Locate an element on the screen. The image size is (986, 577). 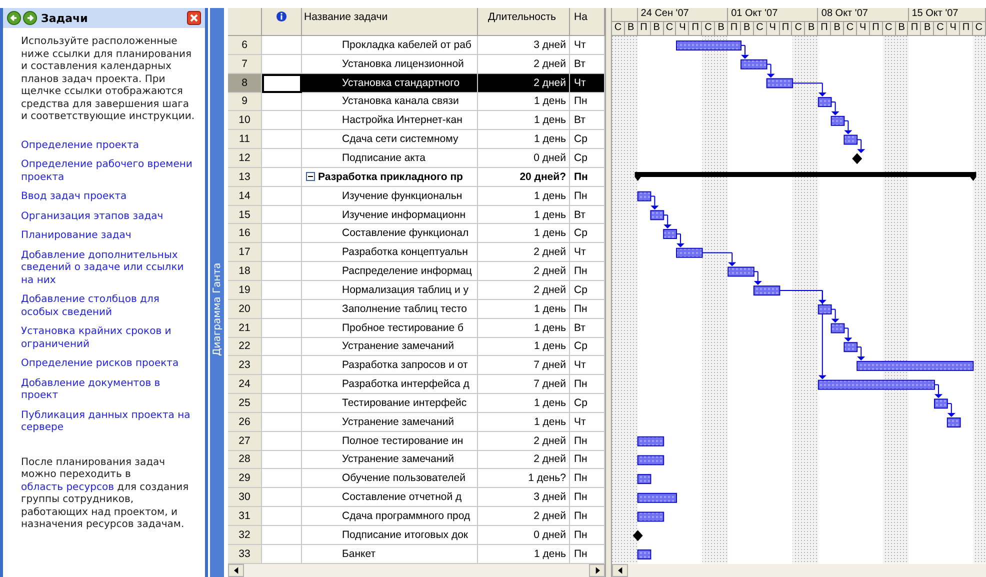
row-number: 24 is located at coordinates (245, 384).